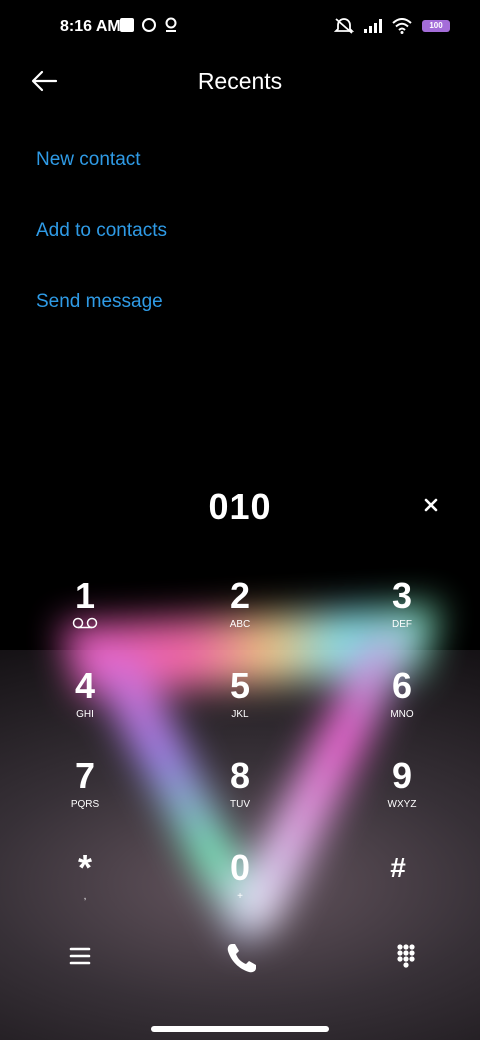  I want to click on keypad-icon, so click(406, 956).